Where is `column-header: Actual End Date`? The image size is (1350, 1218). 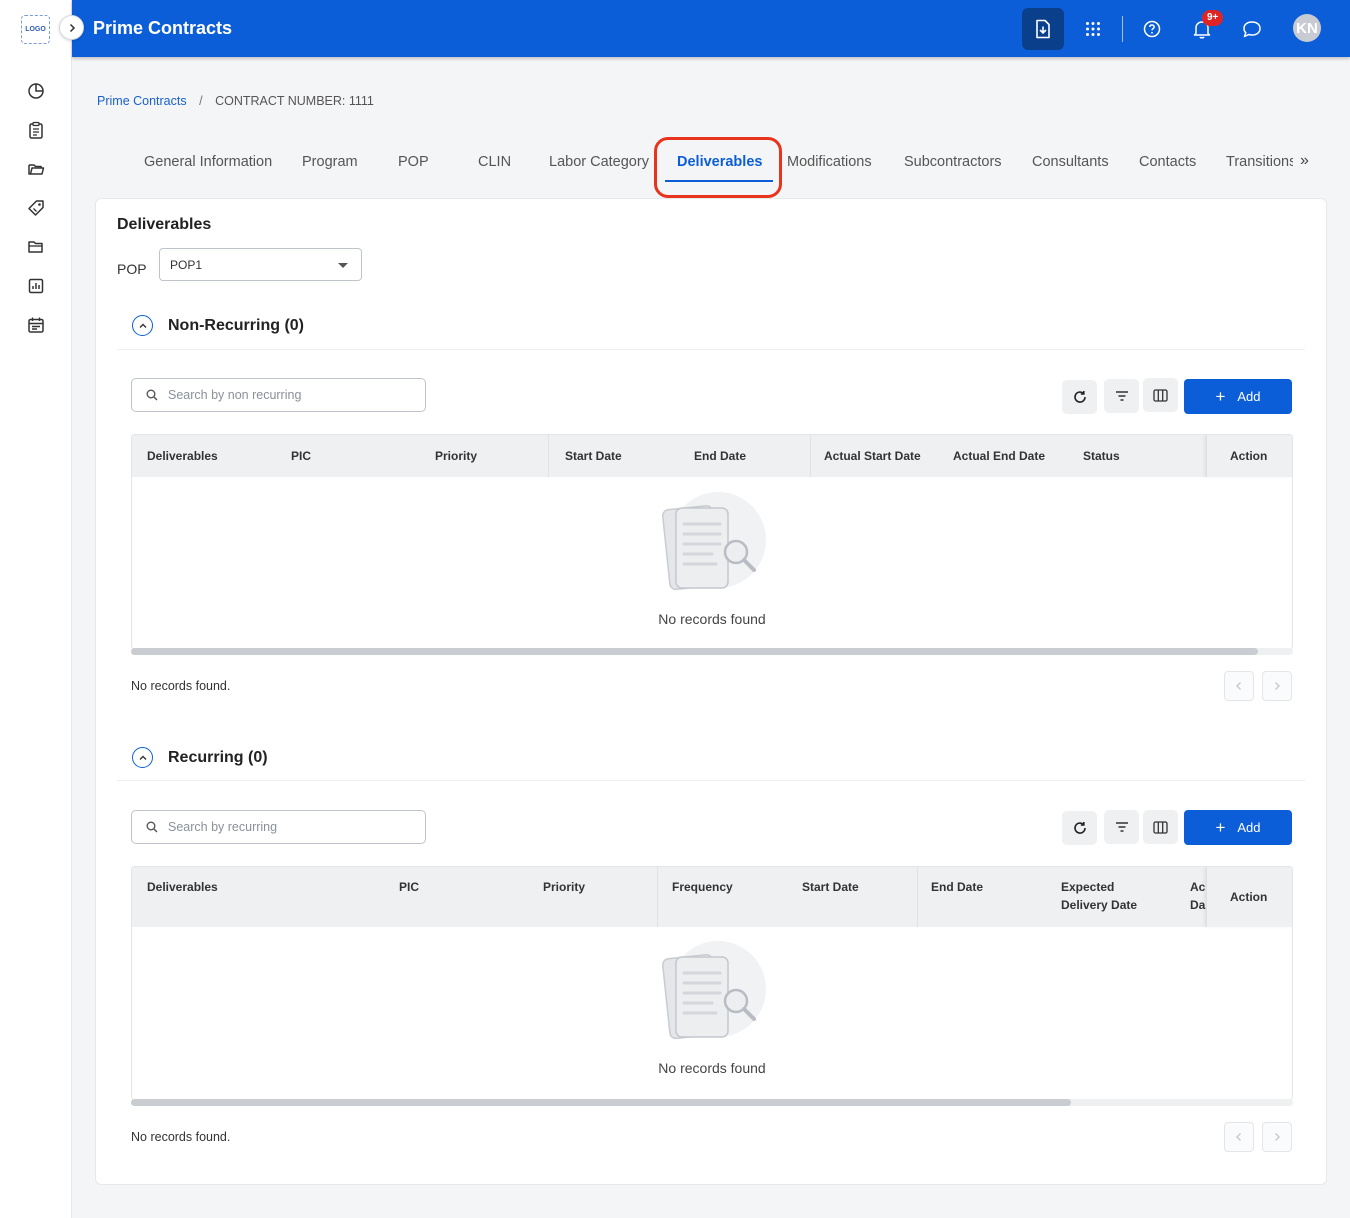 column-header: Actual End Date is located at coordinates (999, 456).